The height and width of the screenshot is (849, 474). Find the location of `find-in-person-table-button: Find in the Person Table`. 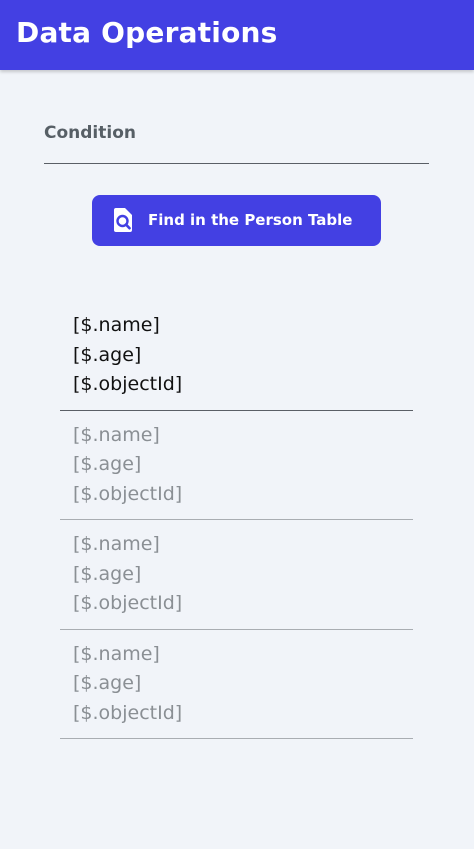

find-in-person-table-button: Find in the Person Table is located at coordinates (236, 220).